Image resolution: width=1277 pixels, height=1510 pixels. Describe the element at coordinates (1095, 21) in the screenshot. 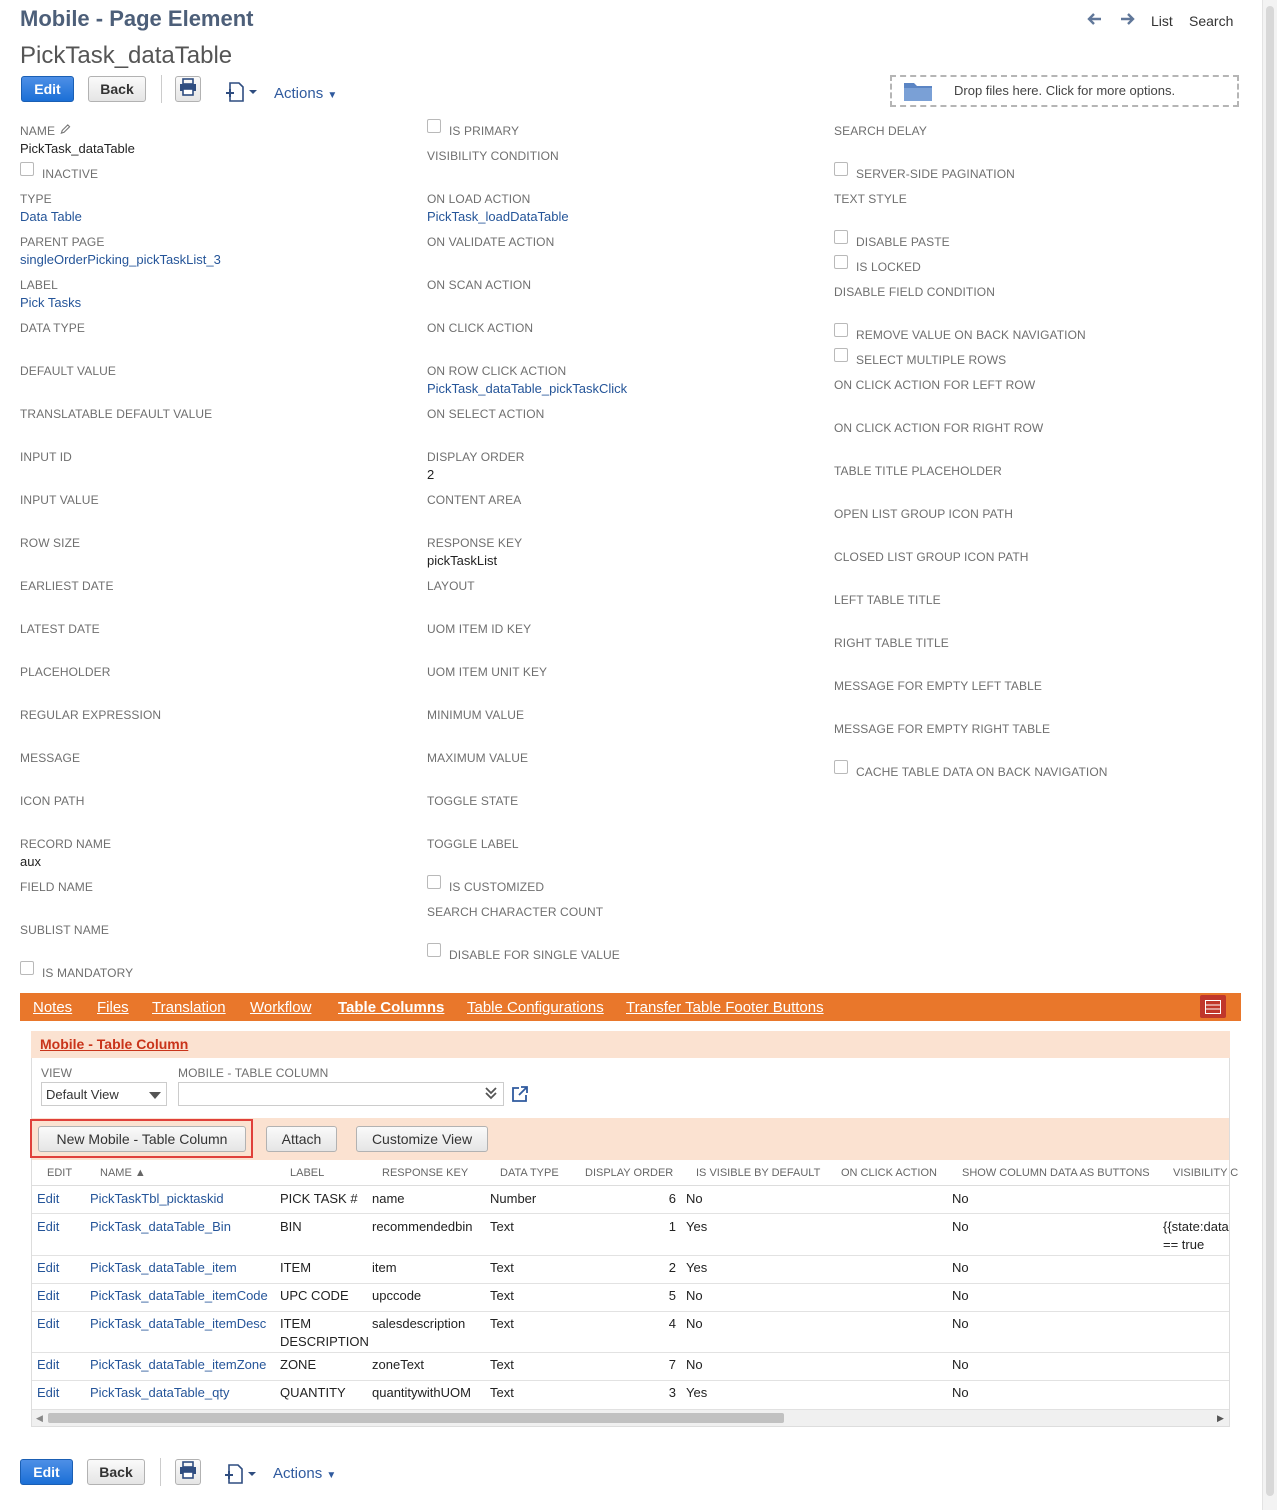

I see `back-arrow-icon` at that location.